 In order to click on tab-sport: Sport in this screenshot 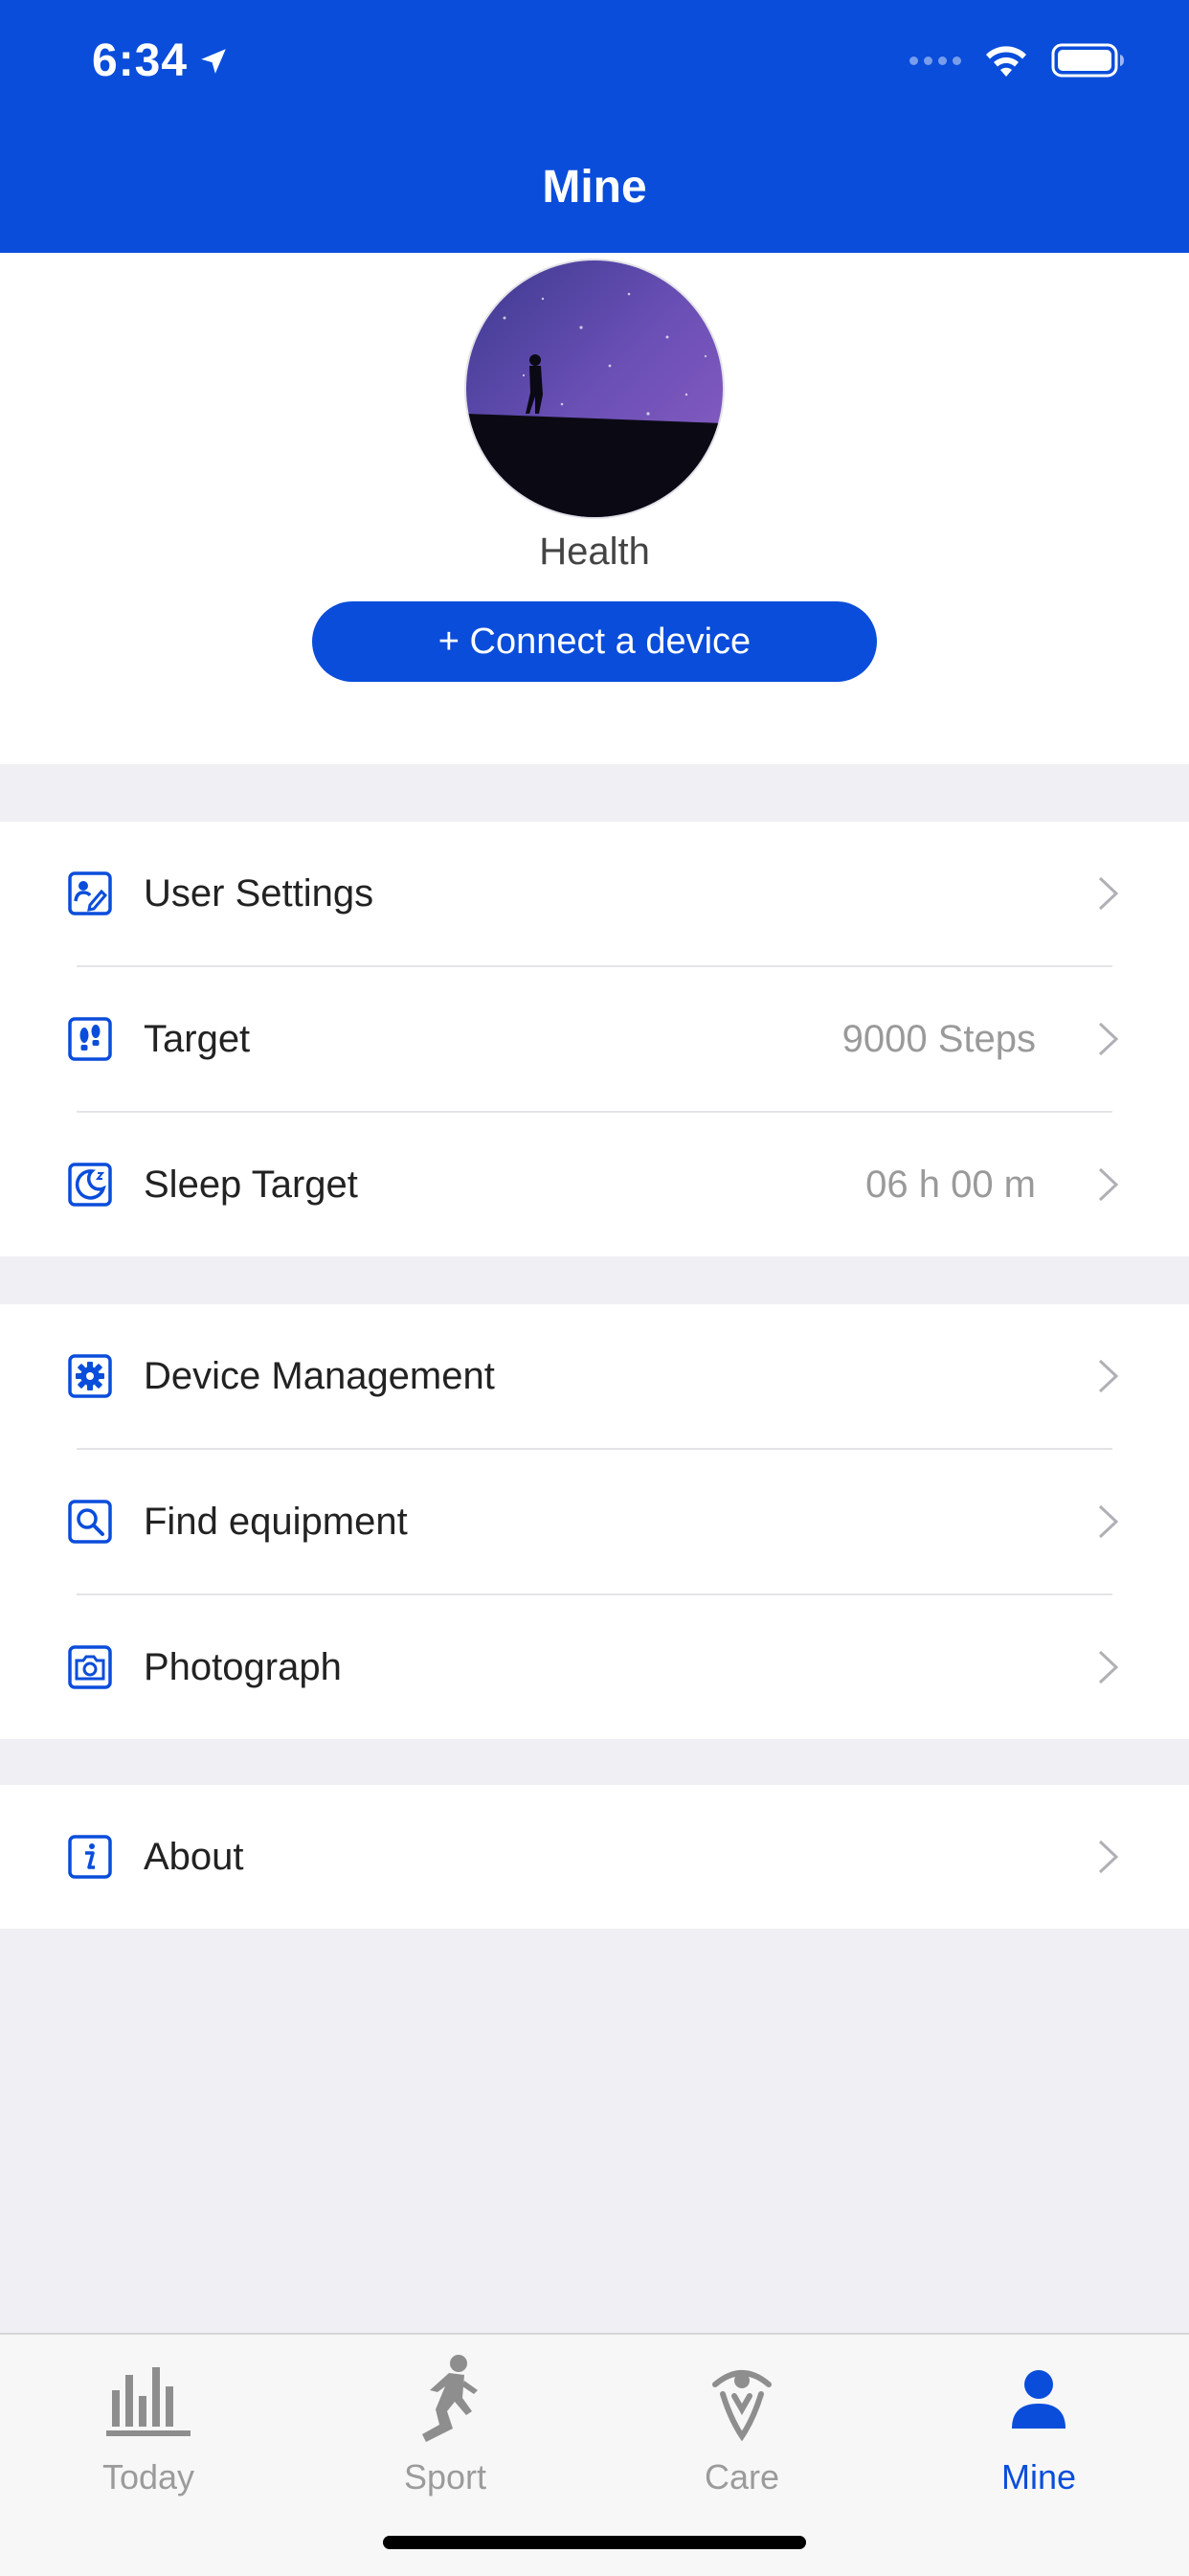, I will do `click(445, 2423)`.